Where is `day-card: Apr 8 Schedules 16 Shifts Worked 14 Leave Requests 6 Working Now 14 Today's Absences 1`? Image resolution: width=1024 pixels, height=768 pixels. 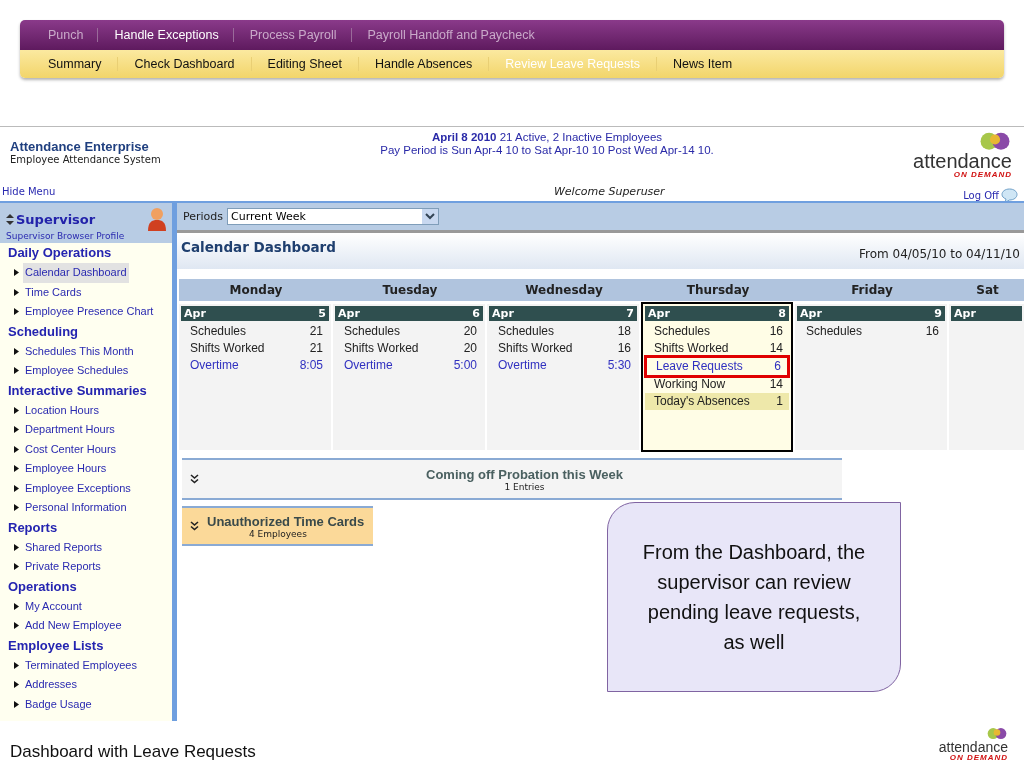
day-card: Apr 8 Schedules 16 Shifts Worked 14 Leave Requests 6 Working Now 14 Today's Absences 1 is located at coordinates (717, 377).